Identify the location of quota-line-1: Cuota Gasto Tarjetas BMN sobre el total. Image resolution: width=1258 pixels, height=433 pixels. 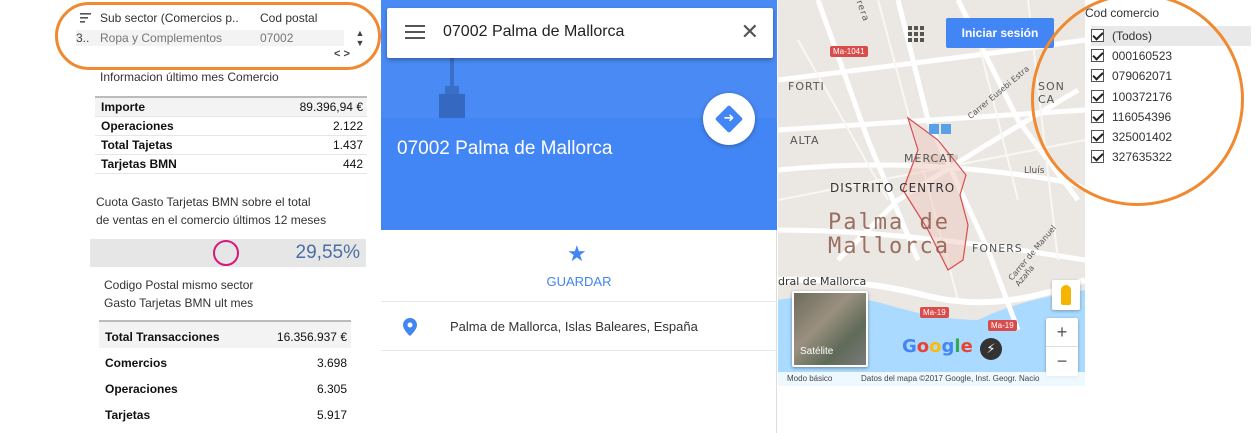
(203, 202).